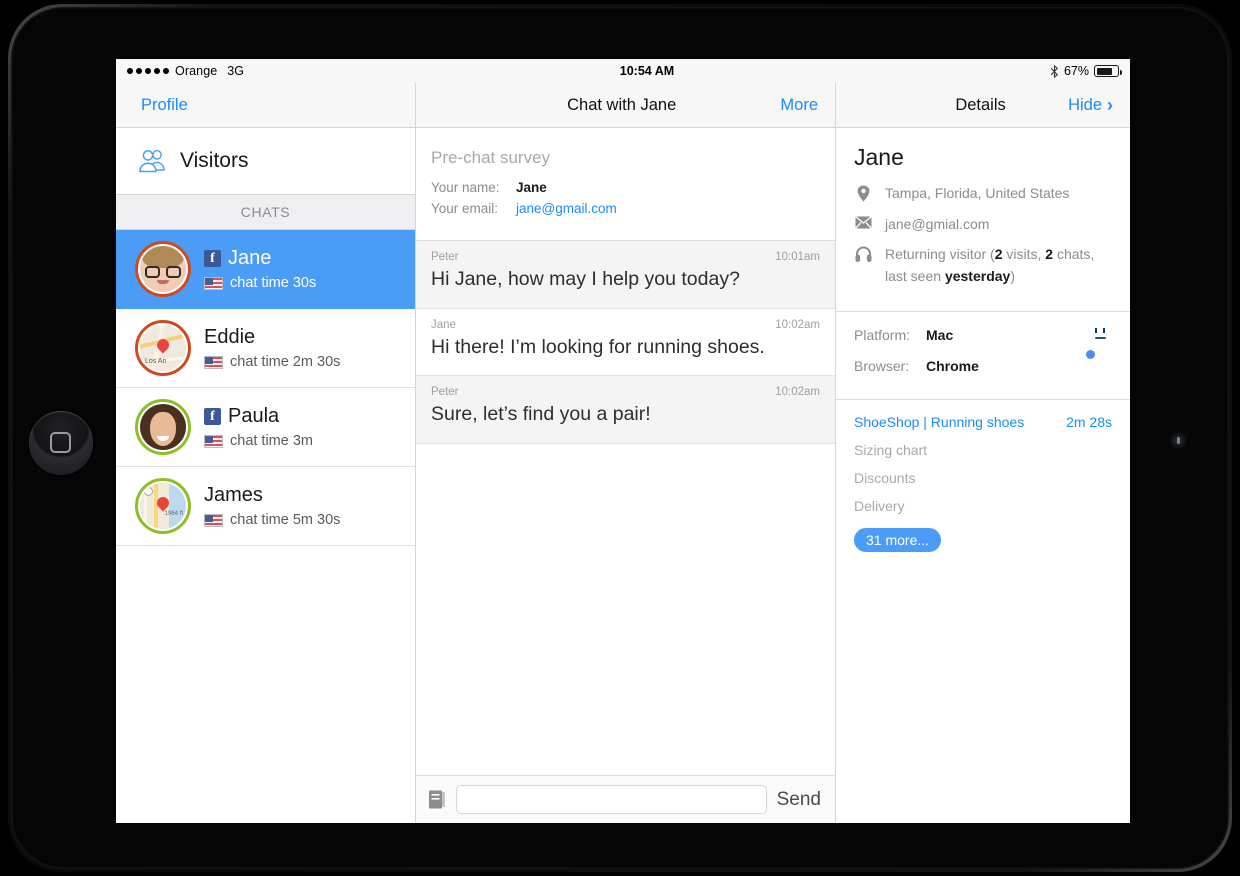 Image resolution: width=1240 pixels, height=876 pixels. What do you see at coordinates (879, 505) in the screenshot?
I see `visited-page-title: Delivery` at bounding box center [879, 505].